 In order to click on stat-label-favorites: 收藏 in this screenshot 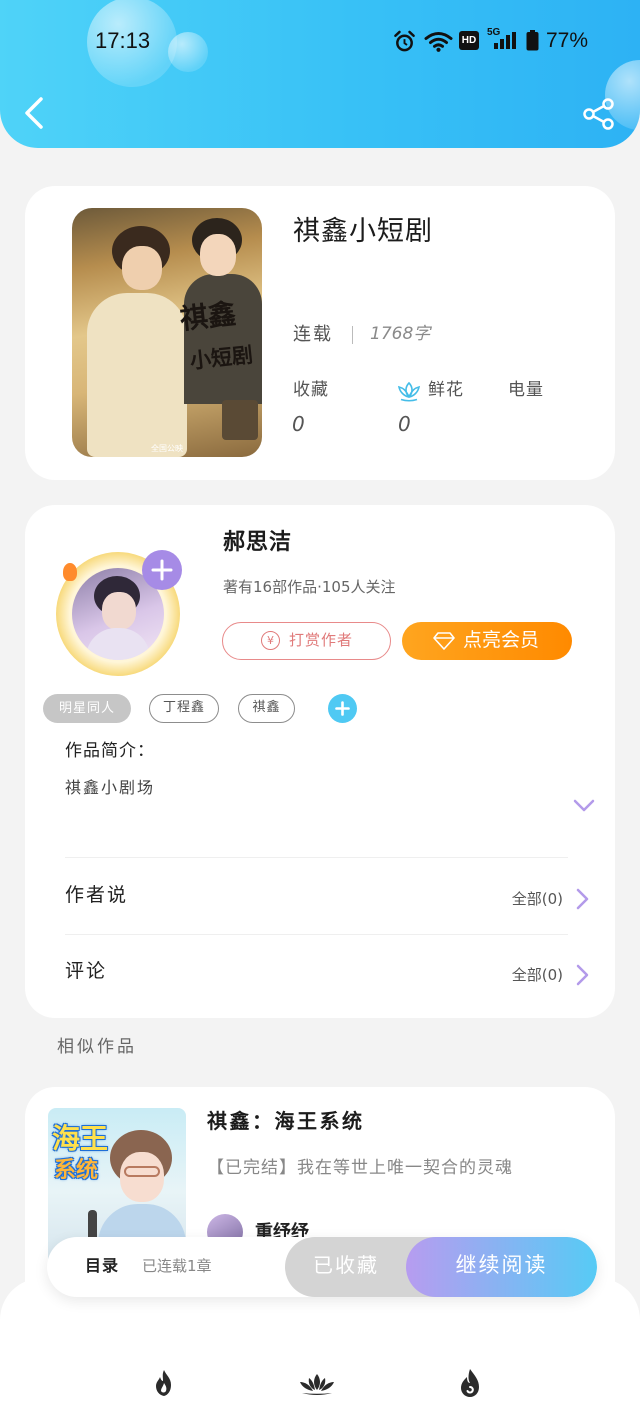, I will do `click(311, 390)`.